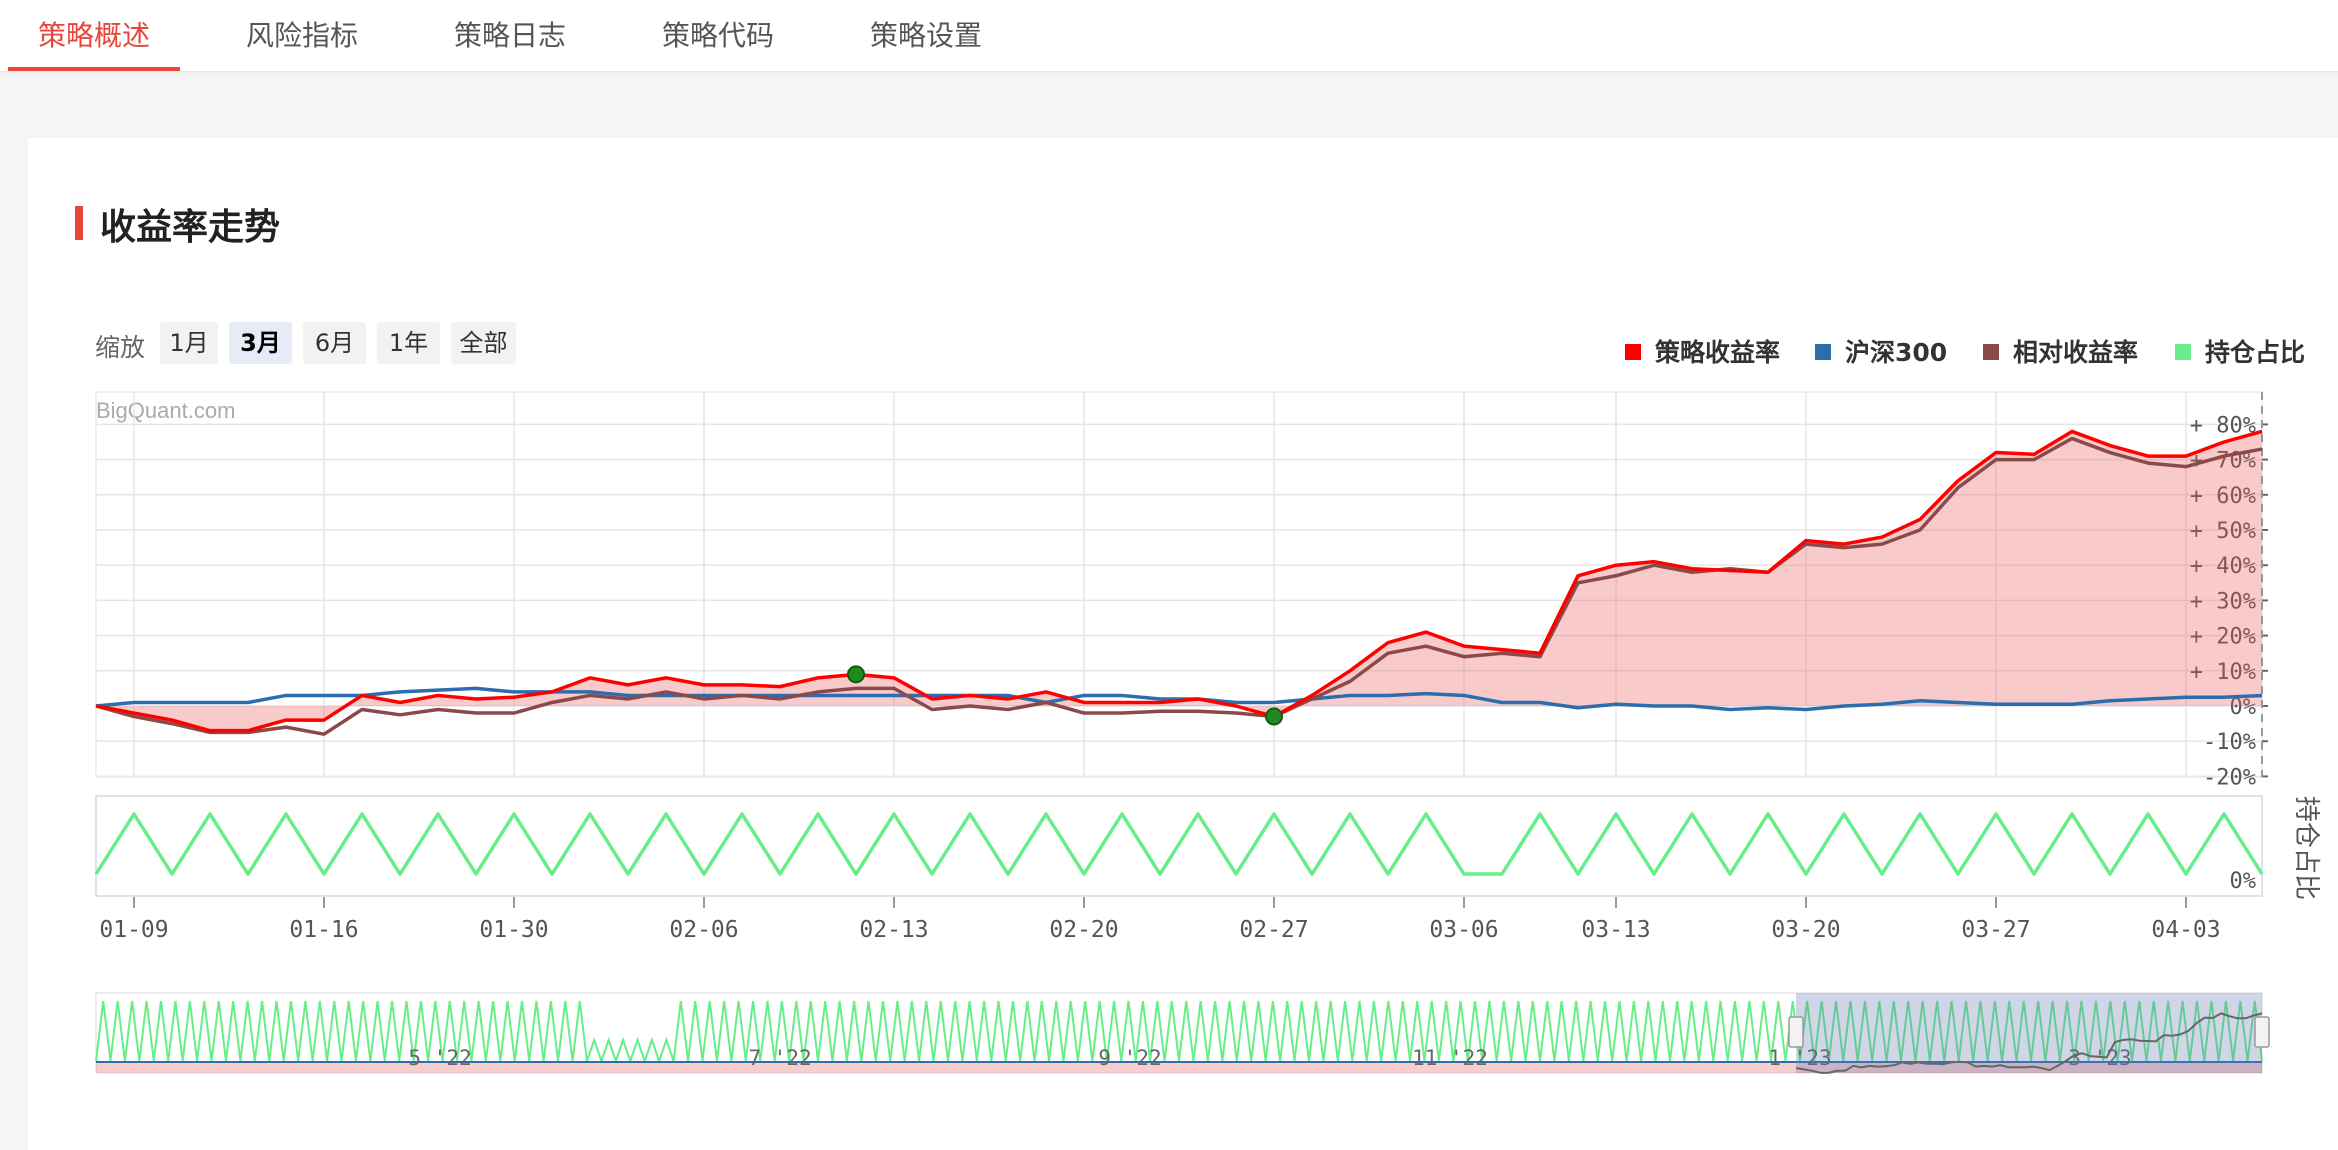  Describe the element at coordinates (2262, 1032) in the screenshot. I see `navigator-handle-right` at that location.